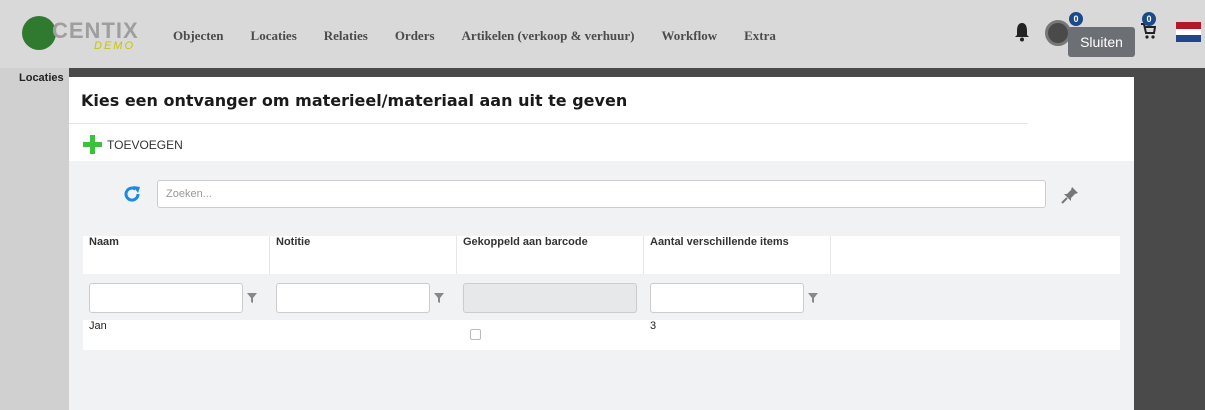 Image resolution: width=1205 pixels, height=410 pixels. I want to click on column-header-notitie: Notitie, so click(363, 255).